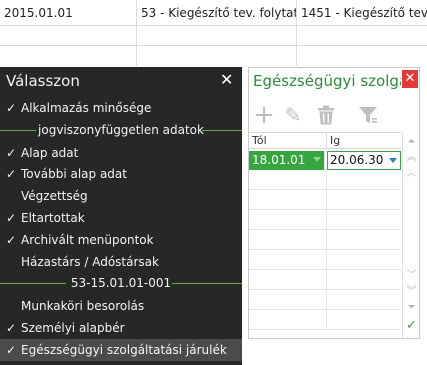 The height and width of the screenshot is (365, 427). Describe the element at coordinates (410, 235) in the screenshot. I see `grid-navigation: ⏶ ︽ ︿ ﹀ ︾ ⏷ ✓` at that location.